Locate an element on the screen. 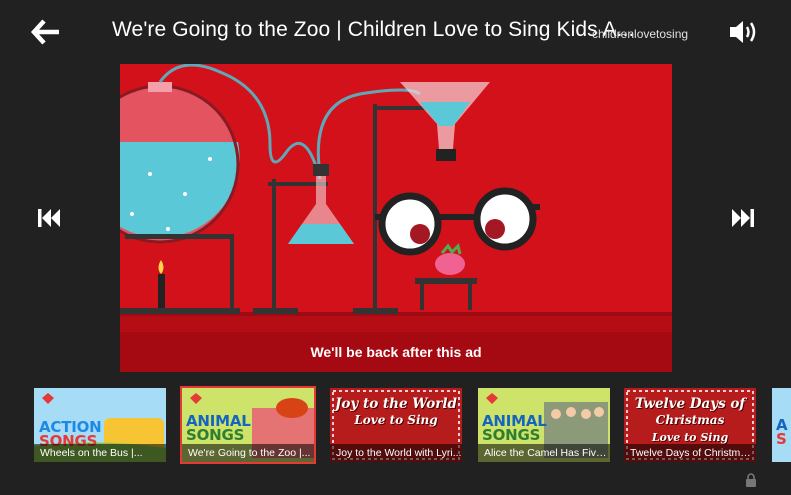 This screenshot has width=791, height=495. thumbnail-word: S is located at coordinates (781, 439).